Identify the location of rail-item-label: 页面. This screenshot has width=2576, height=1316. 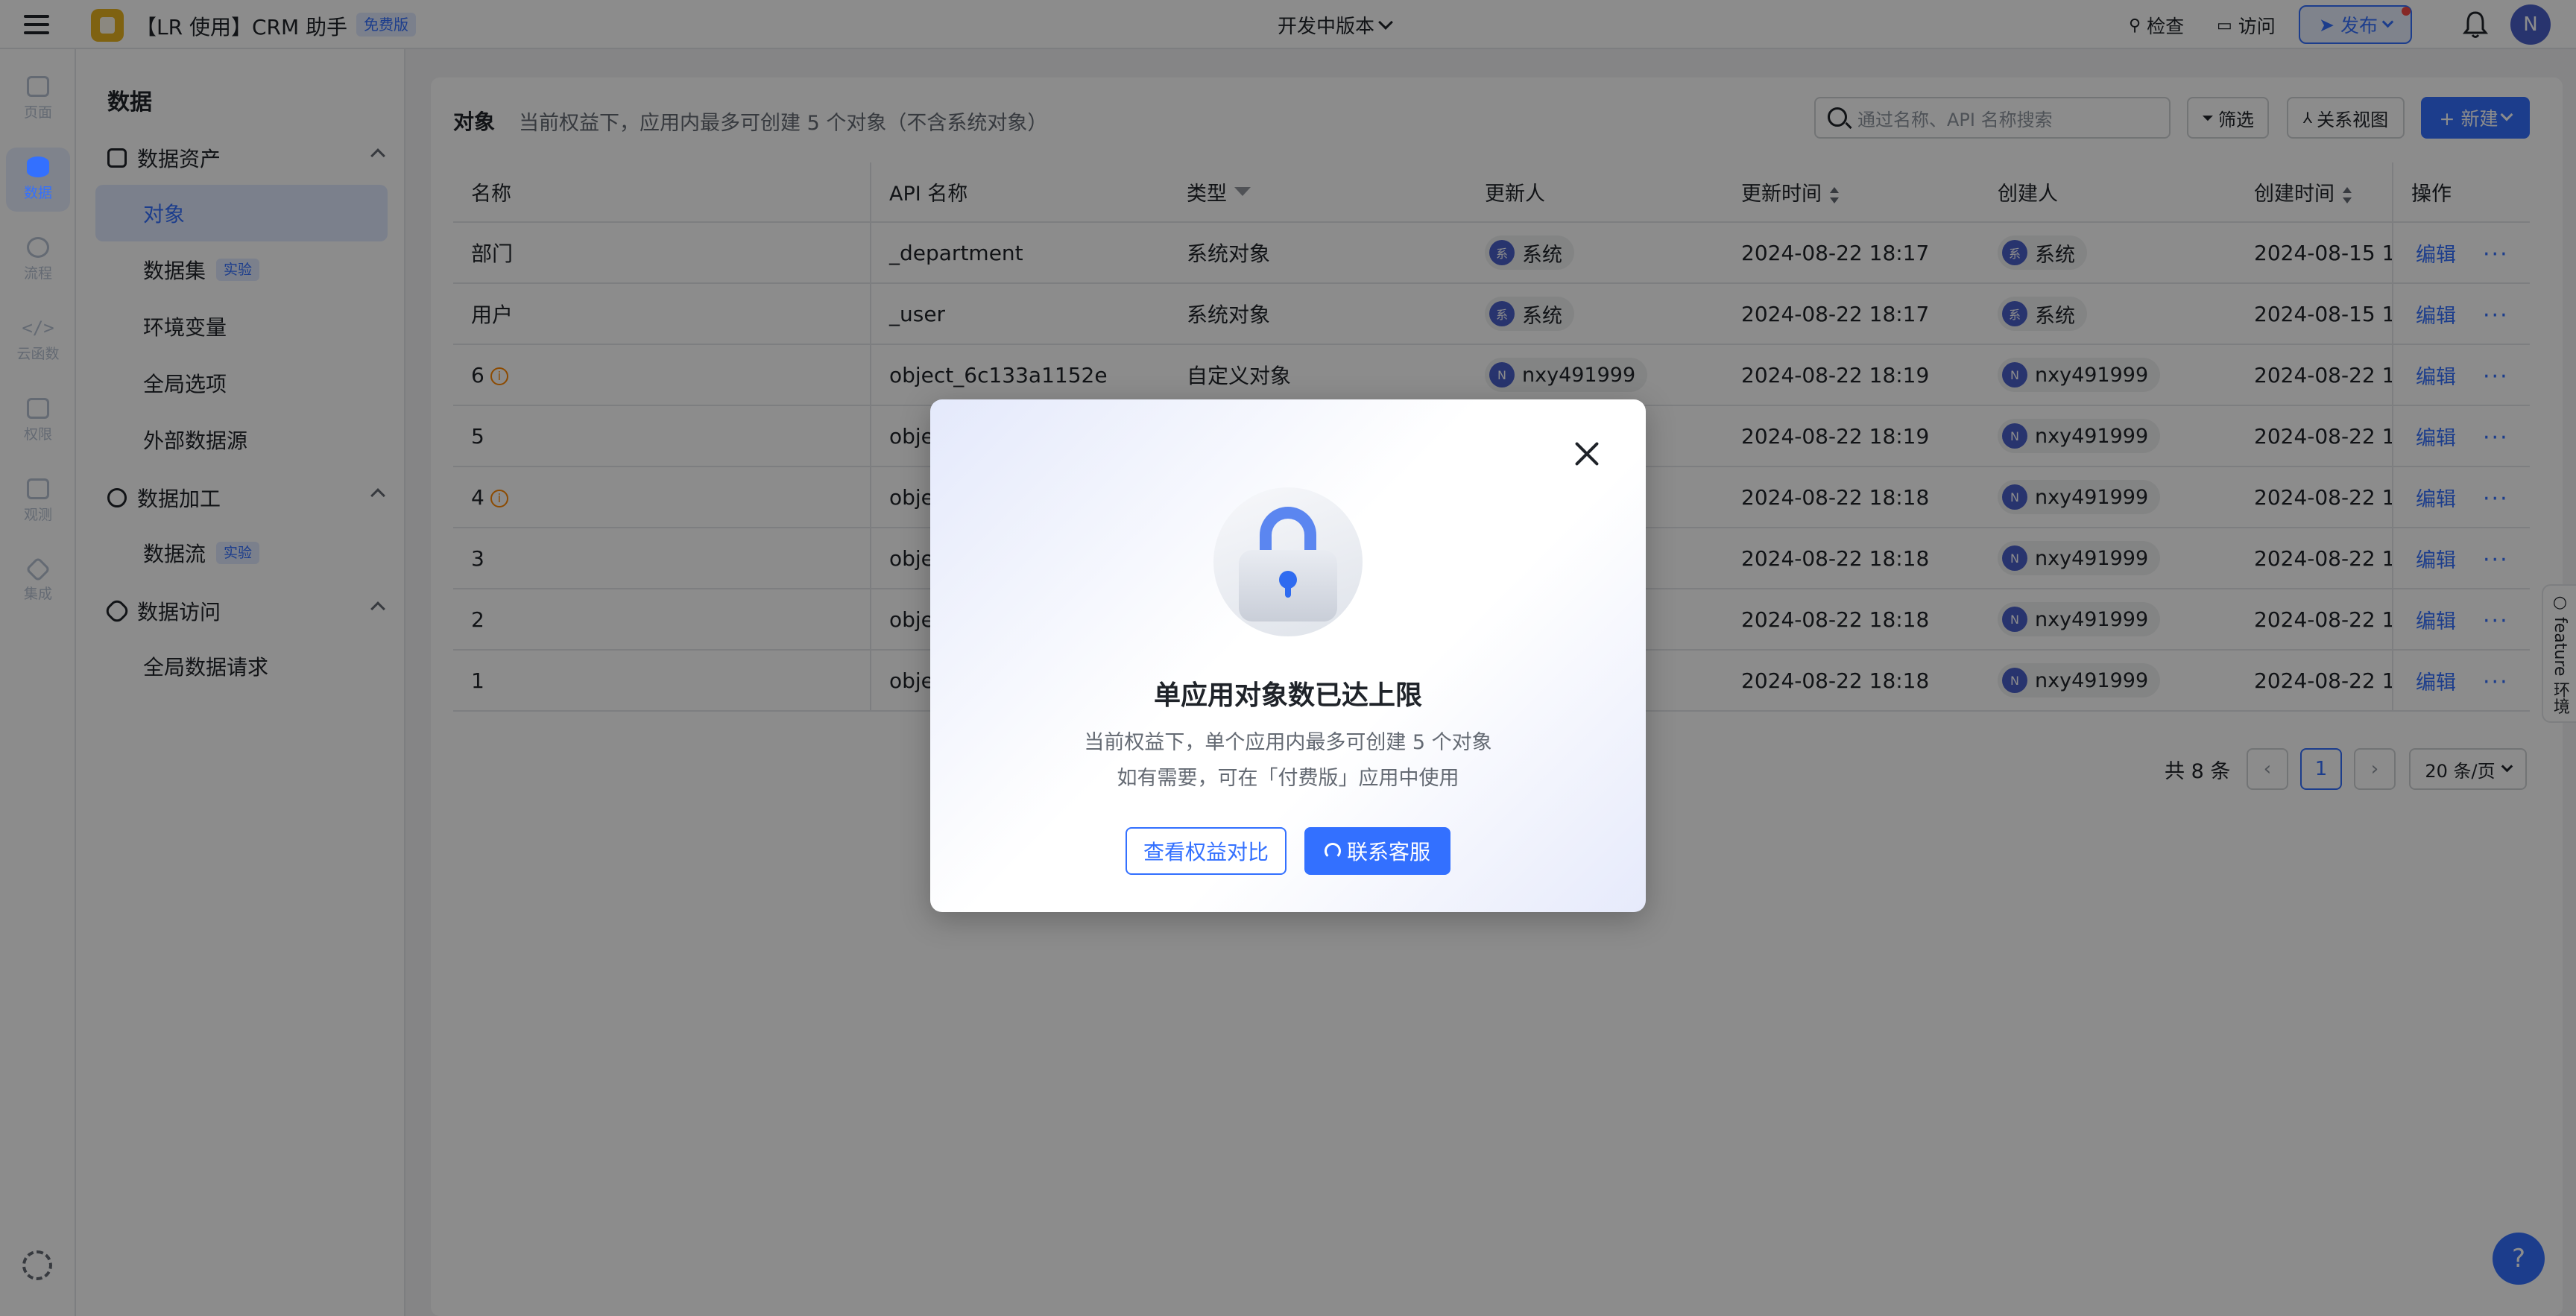
(37, 113).